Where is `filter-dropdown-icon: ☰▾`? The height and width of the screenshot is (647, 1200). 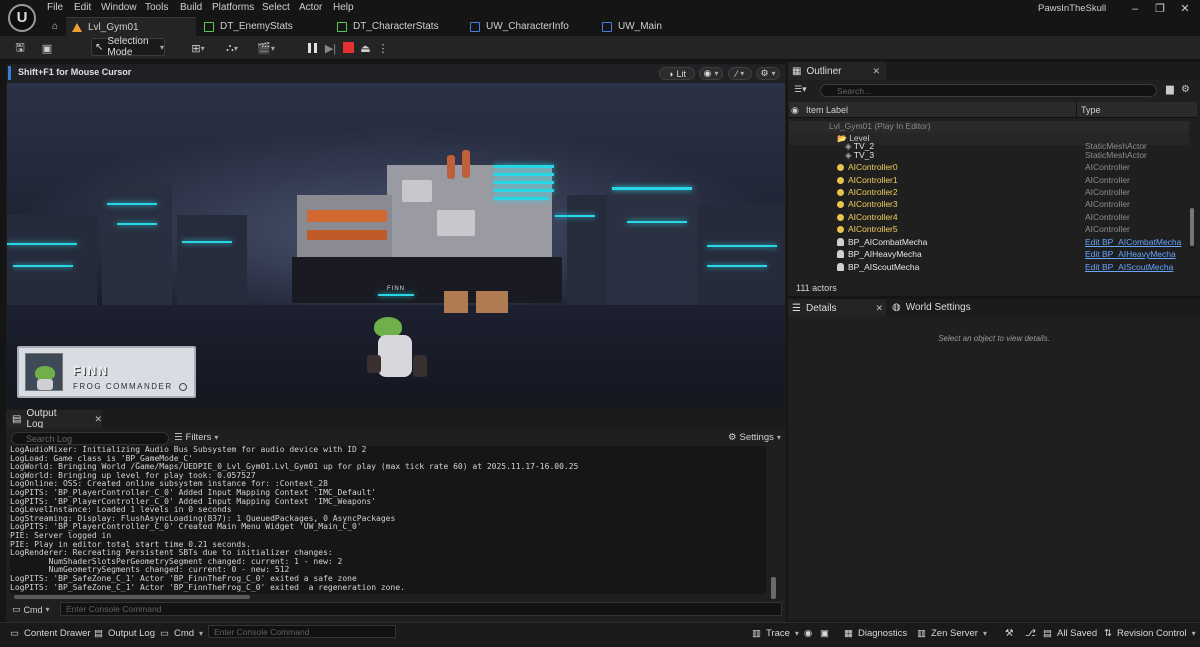
filter-dropdown-icon: ☰▾ is located at coordinates (800, 89).